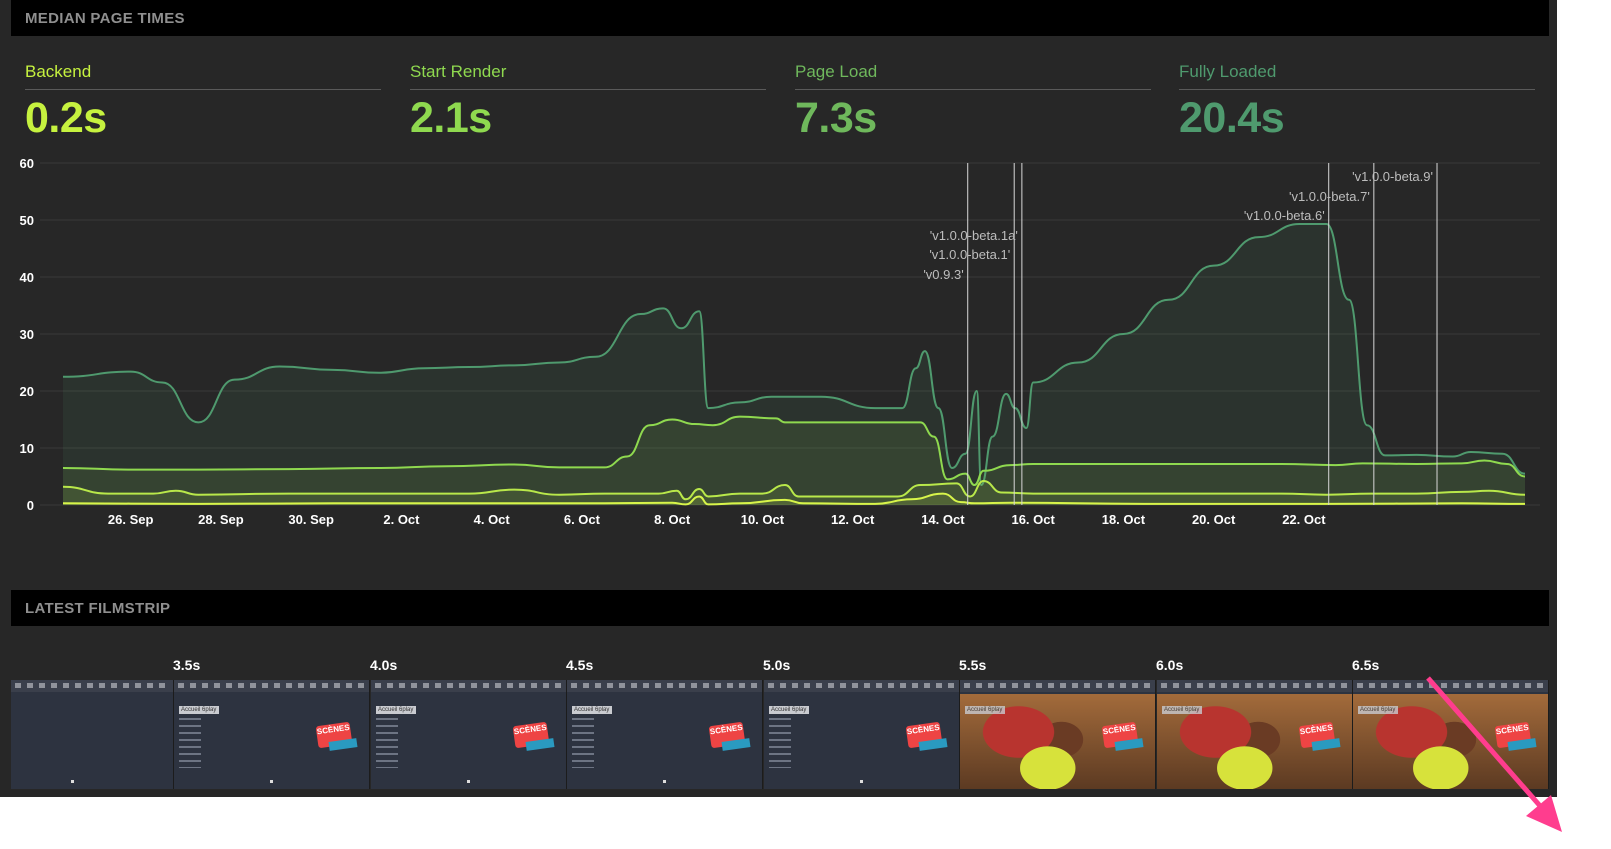 This screenshot has width=1611, height=849. Describe the element at coordinates (92, 734) in the screenshot. I see `filmstrip-frame` at that location.